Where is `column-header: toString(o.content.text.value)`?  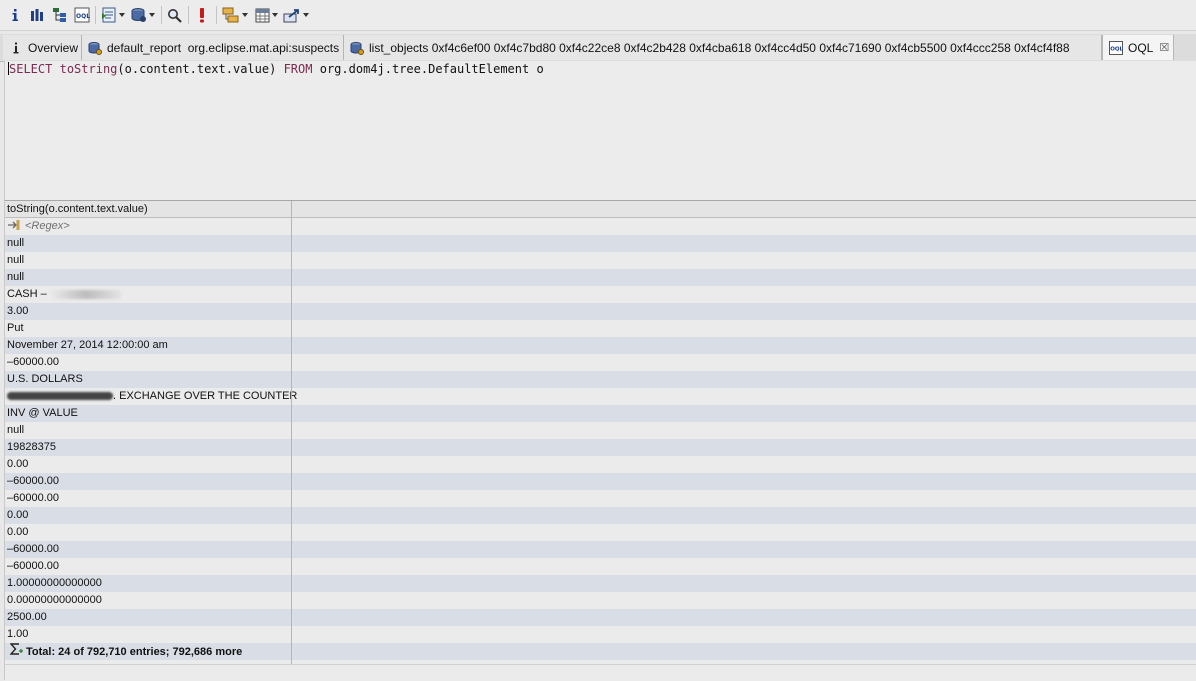
column-header: toString(o.content.text.value) is located at coordinates (600, 209).